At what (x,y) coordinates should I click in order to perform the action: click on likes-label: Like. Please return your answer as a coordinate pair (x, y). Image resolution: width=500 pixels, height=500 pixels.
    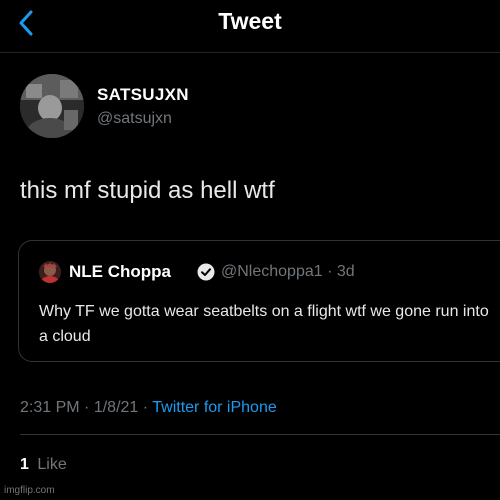
    Looking at the image, I should click on (52, 464).